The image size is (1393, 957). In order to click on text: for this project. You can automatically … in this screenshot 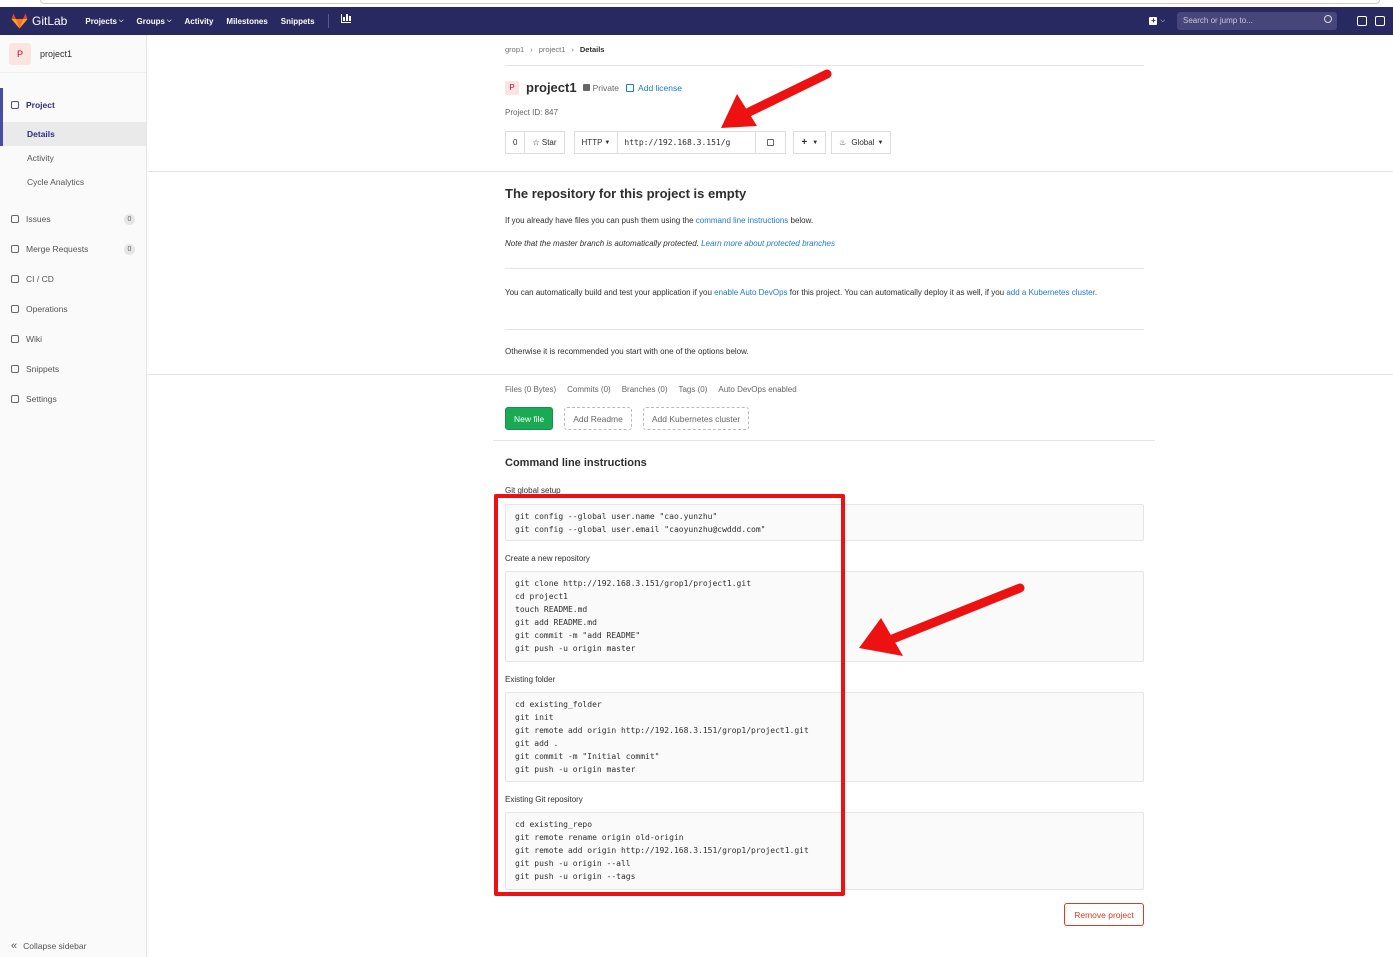, I will do `click(897, 292)`.